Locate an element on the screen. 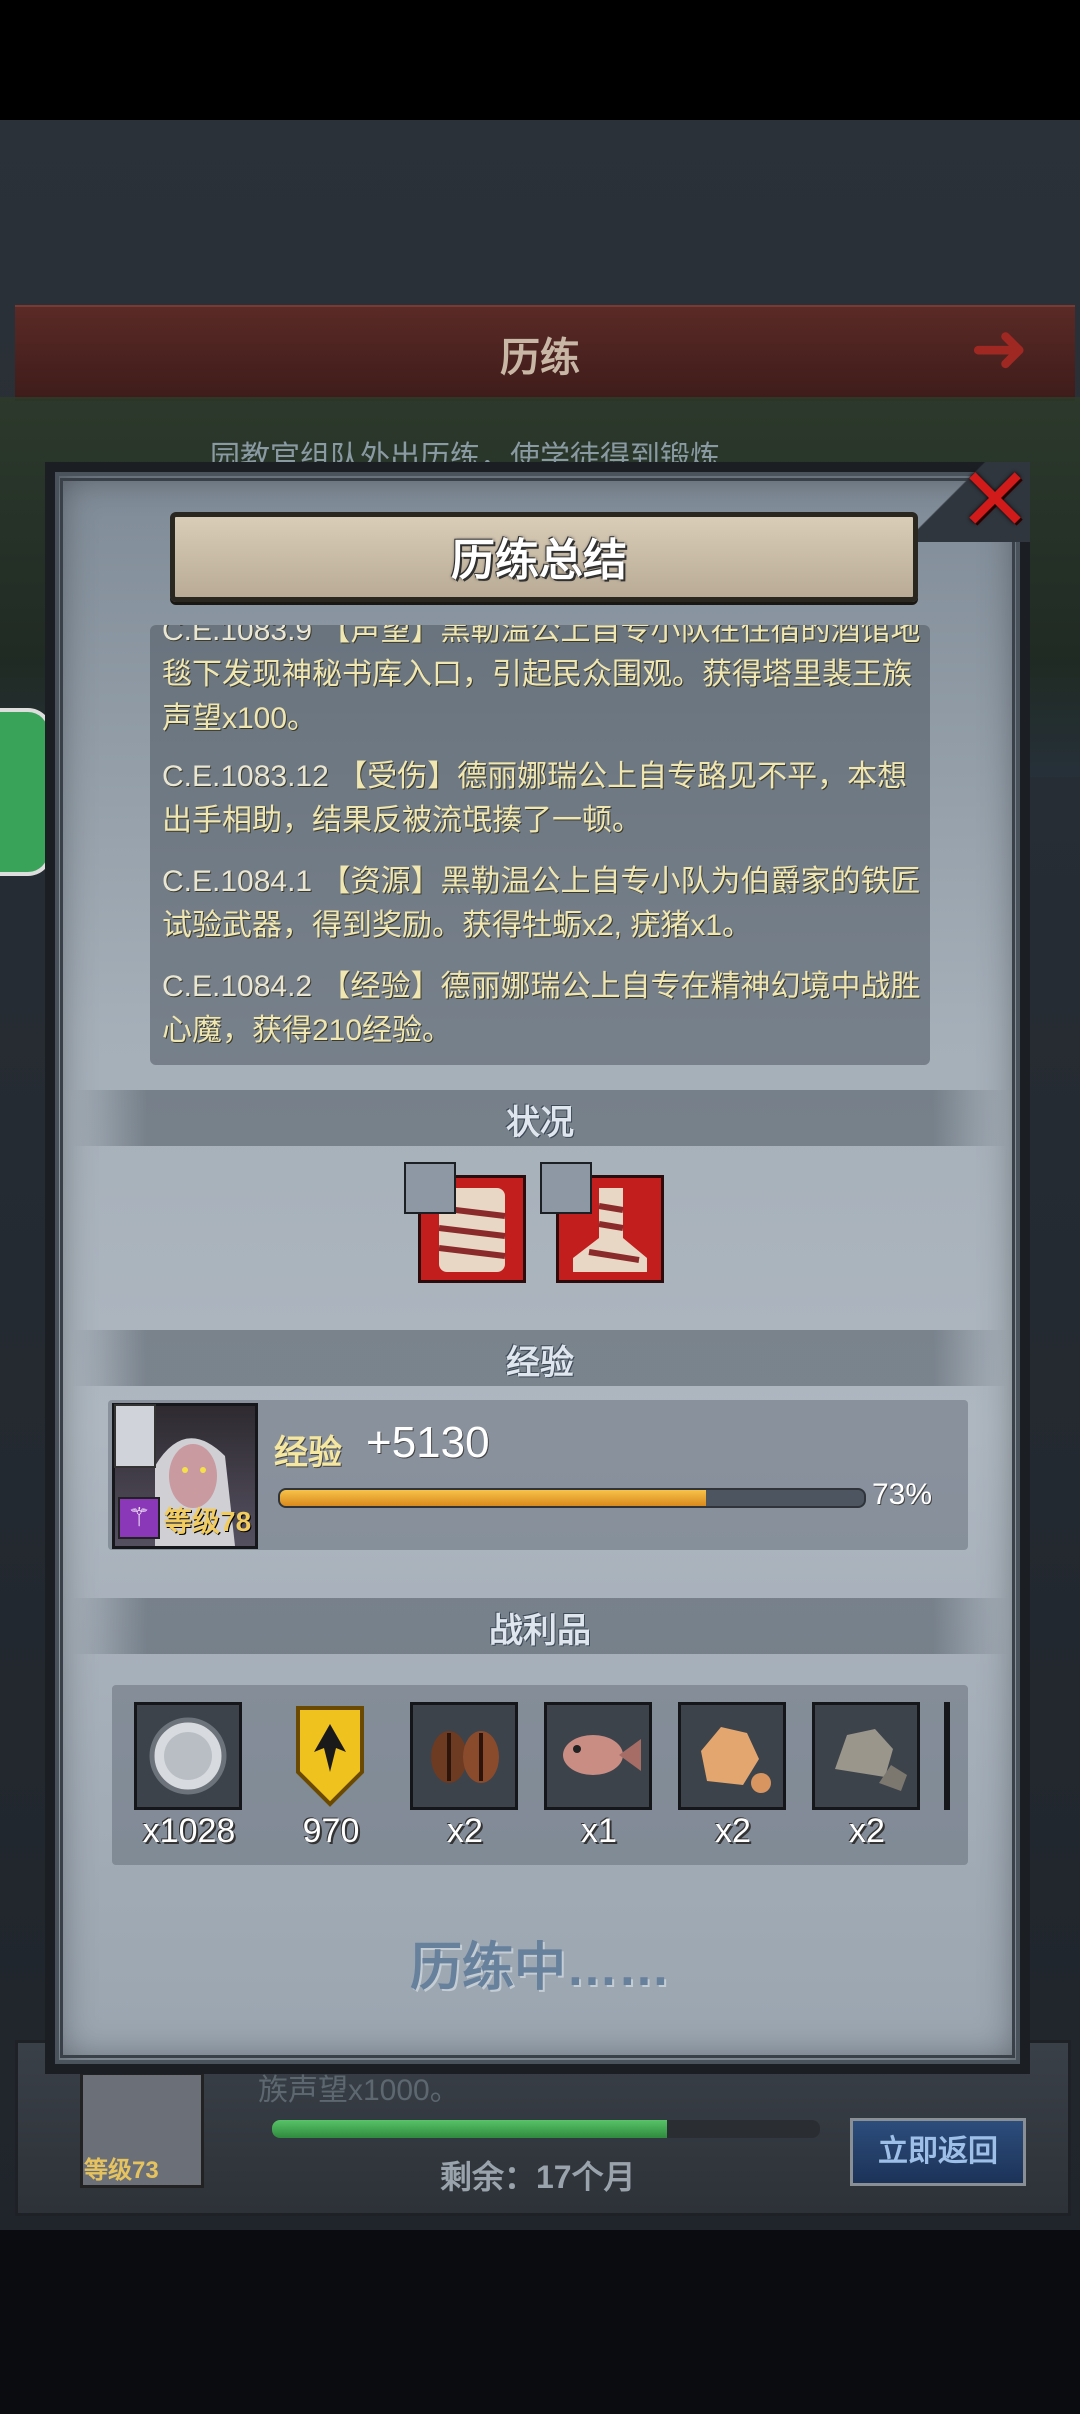 Image resolution: width=1080 pixels, height=2414 pixels. loot-count: 970 is located at coordinates (331, 1831).